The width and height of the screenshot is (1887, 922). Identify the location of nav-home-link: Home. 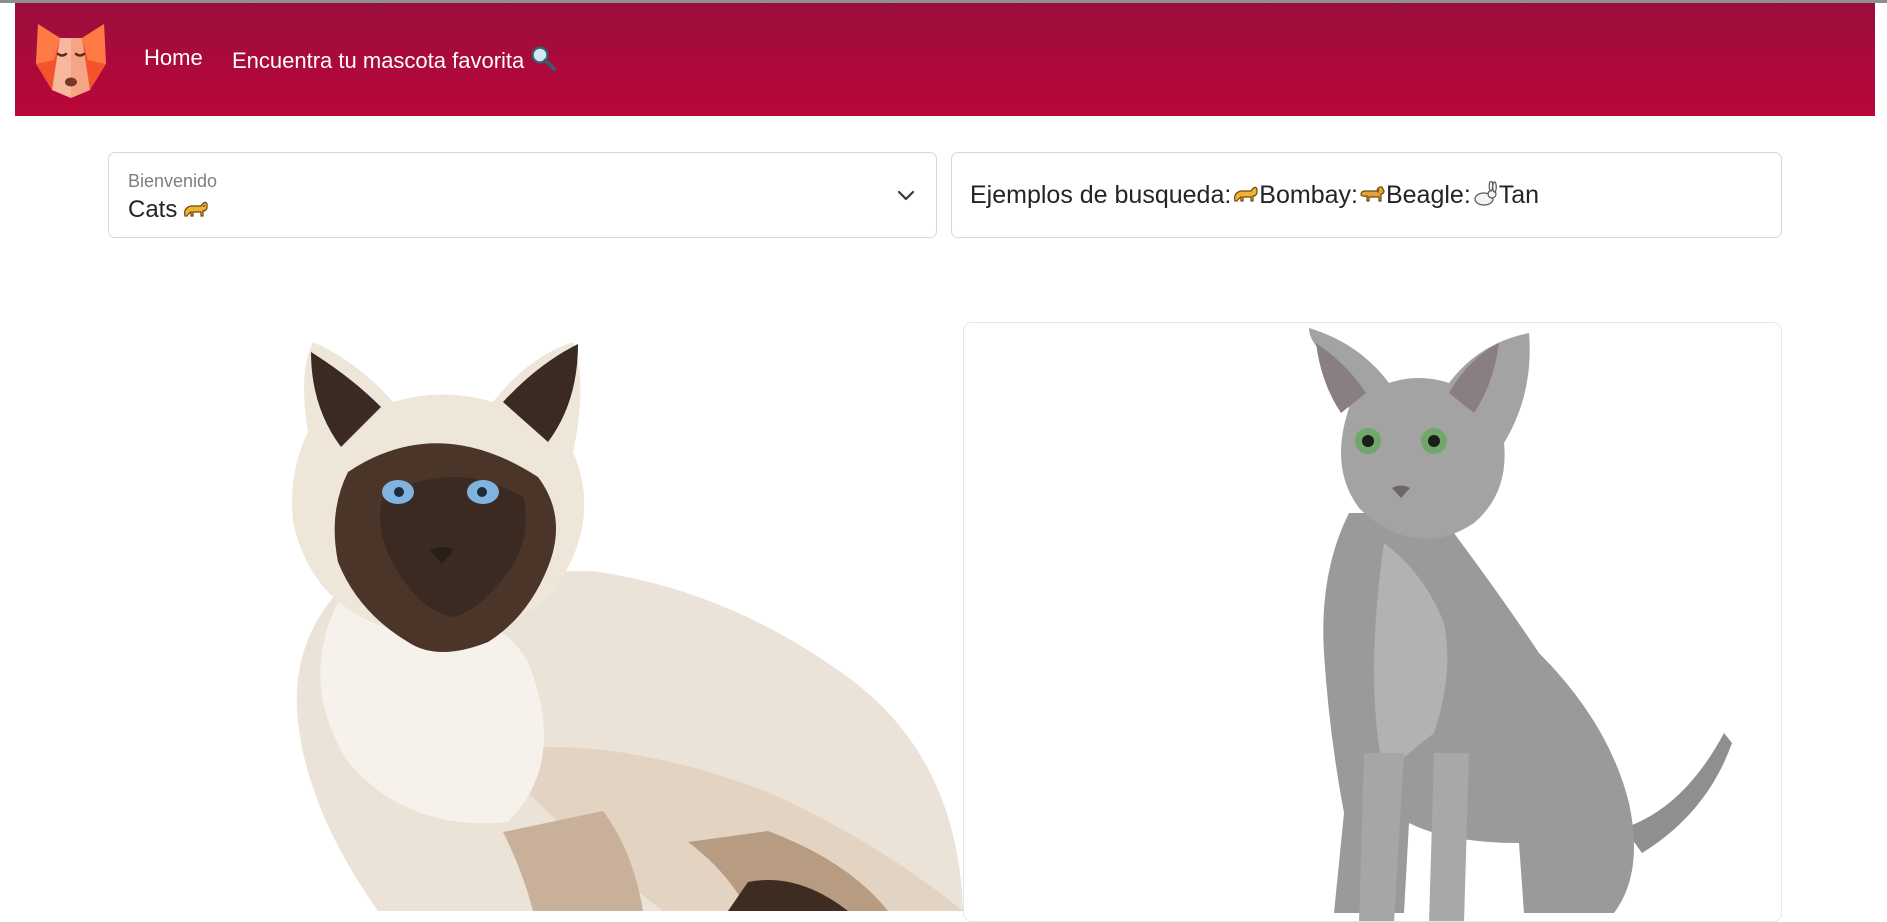
(173, 58).